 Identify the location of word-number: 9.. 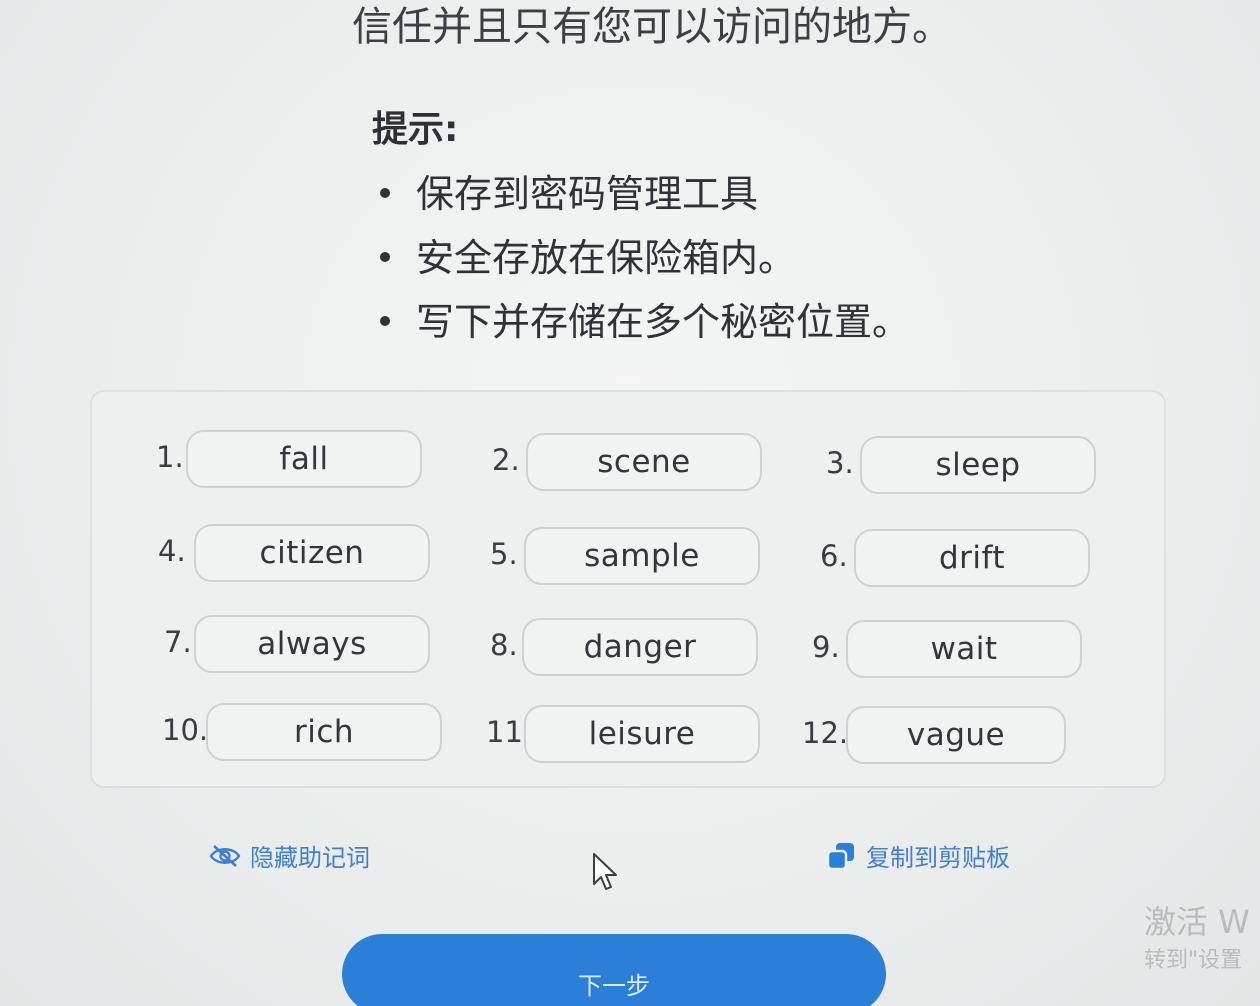
(826, 647).